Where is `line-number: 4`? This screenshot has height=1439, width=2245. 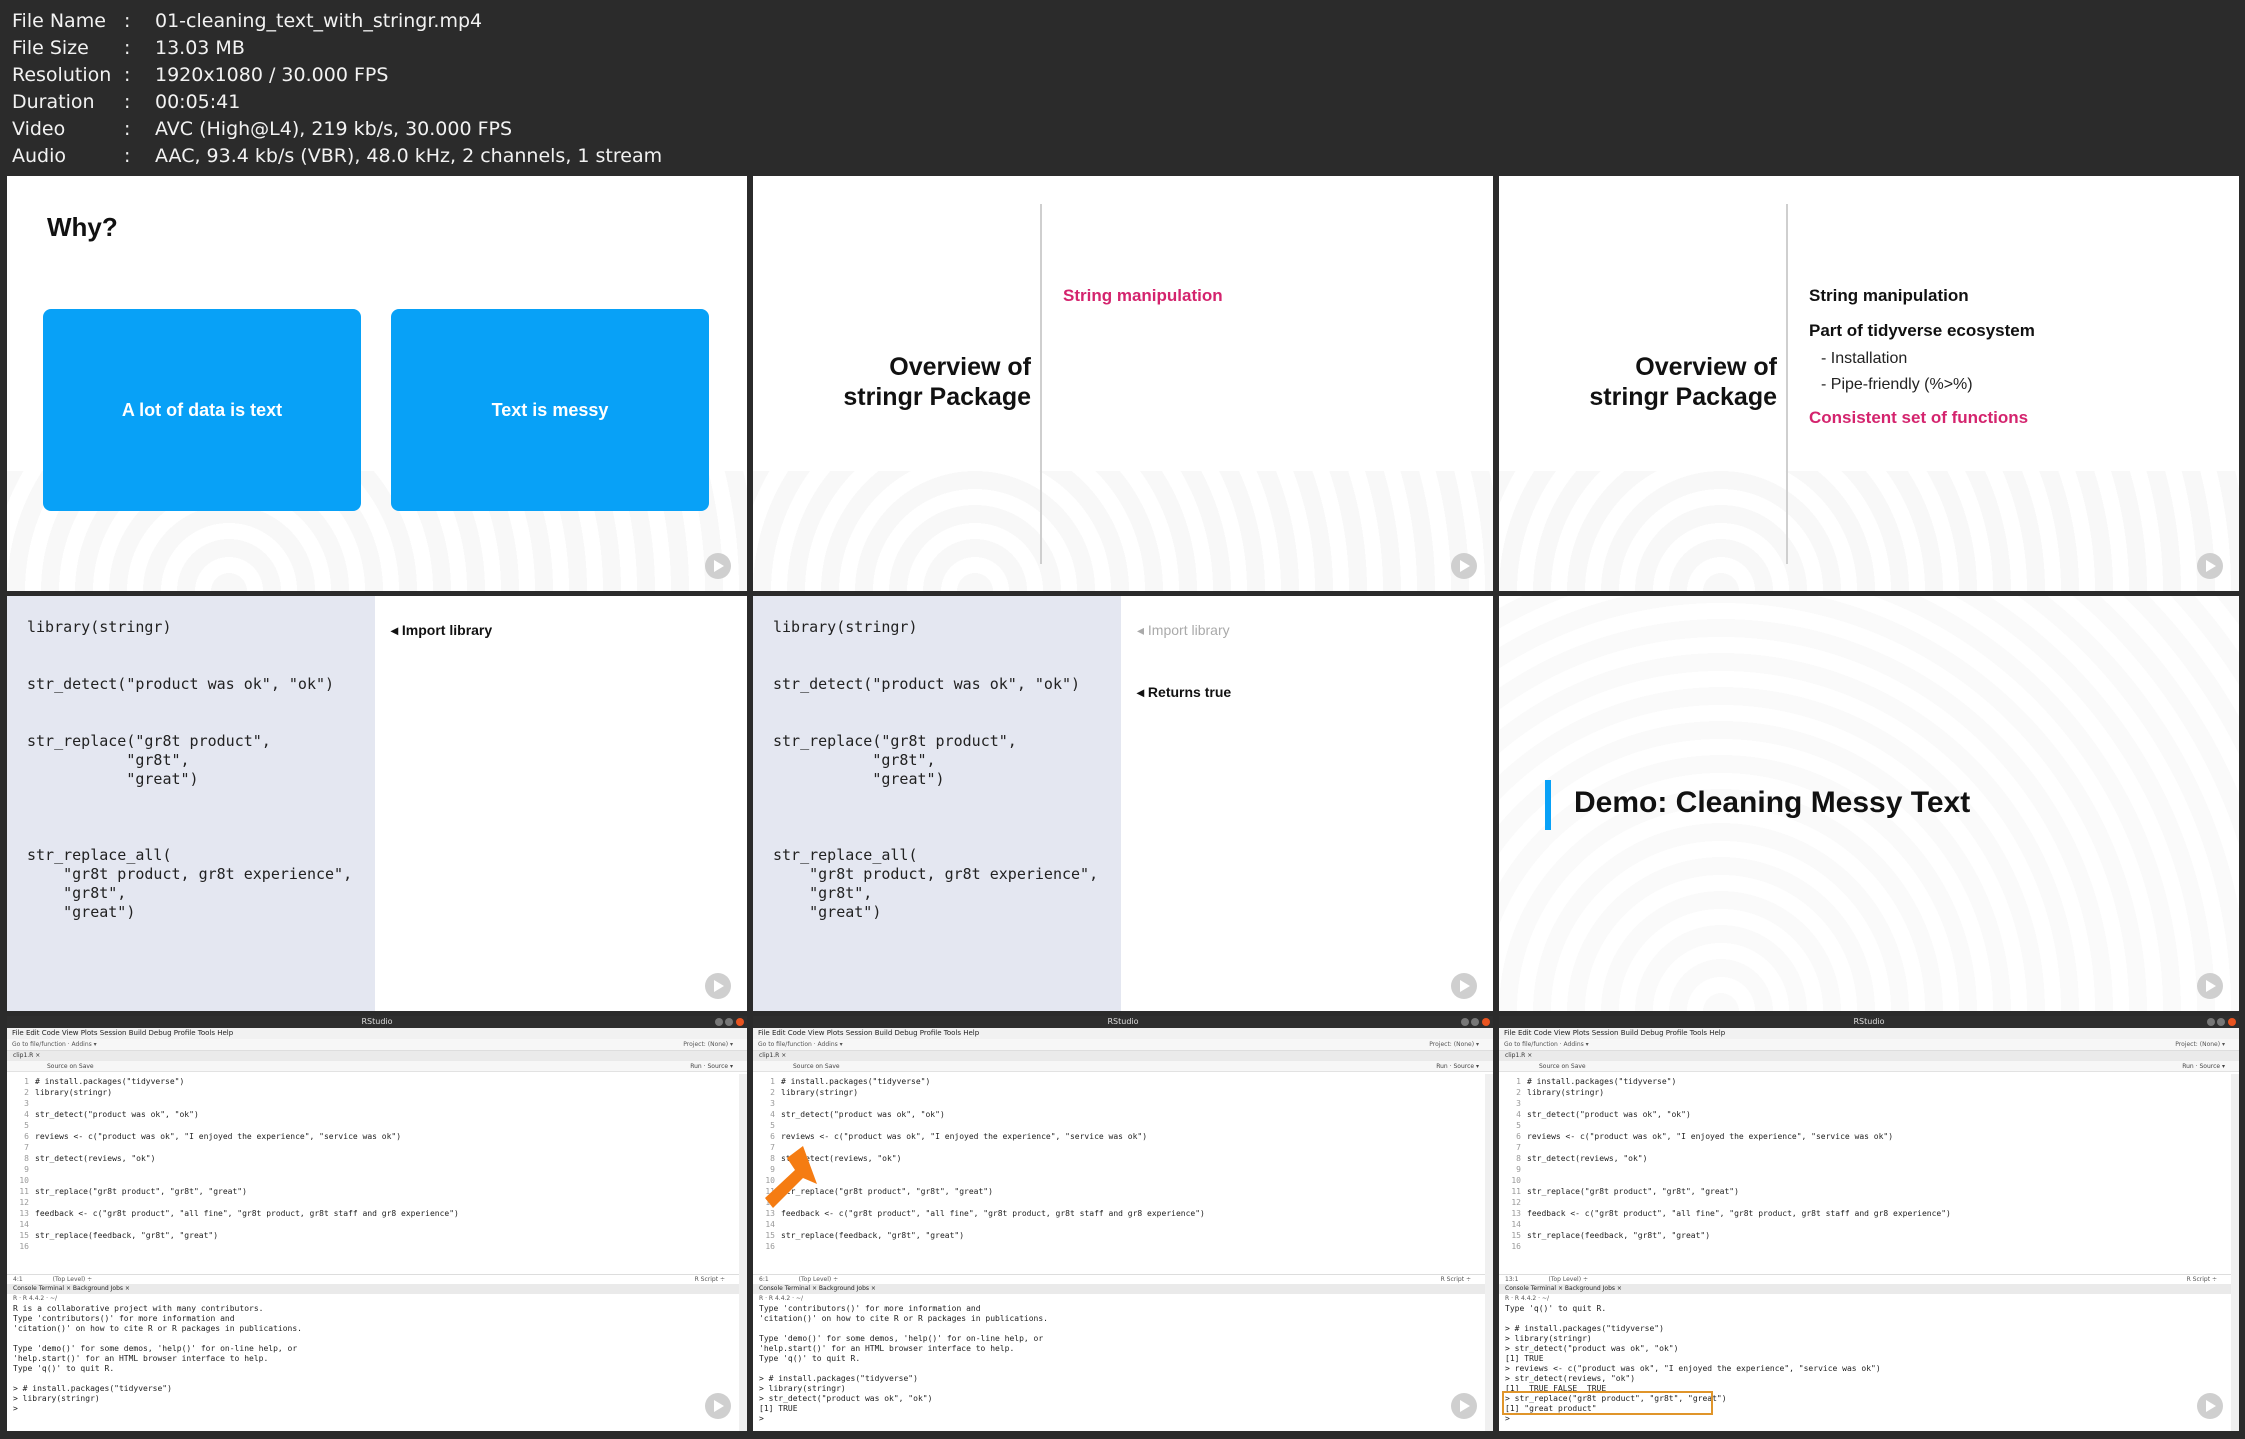 line-number: 4 is located at coordinates (1518, 1114).